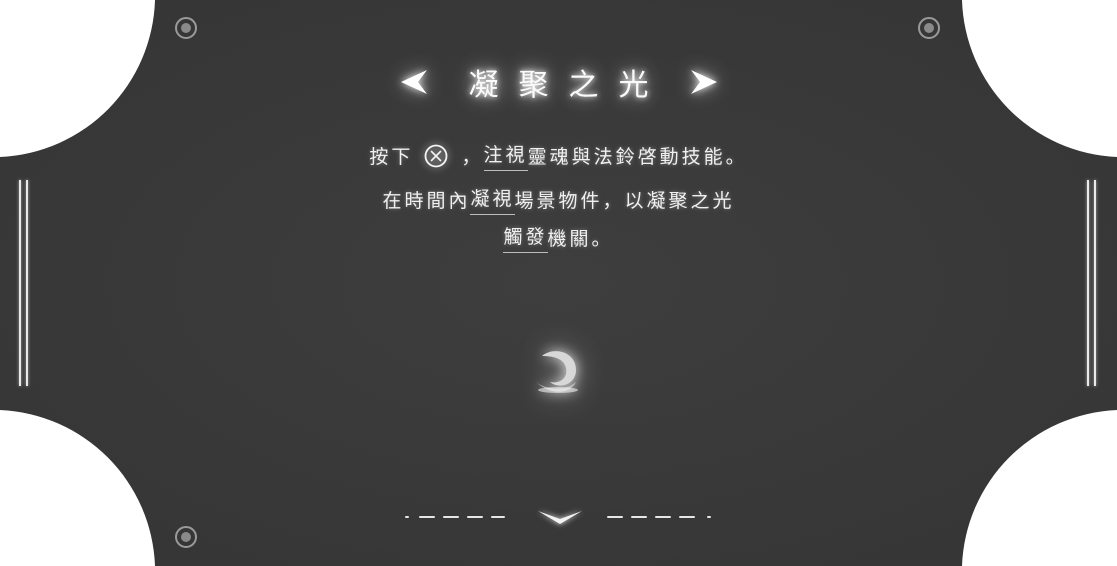 This screenshot has width=1117, height=566. What do you see at coordinates (580, 239) in the screenshot?
I see `instruction-text: 機關。` at bounding box center [580, 239].